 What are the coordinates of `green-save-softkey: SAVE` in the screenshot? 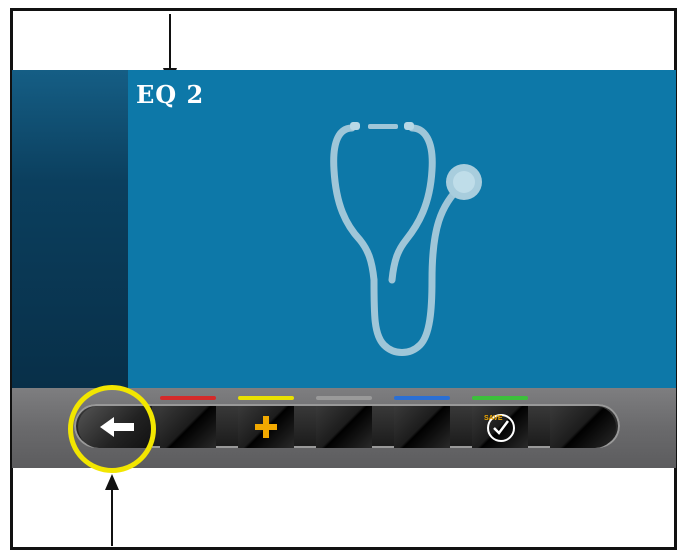 It's located at (500, 422).